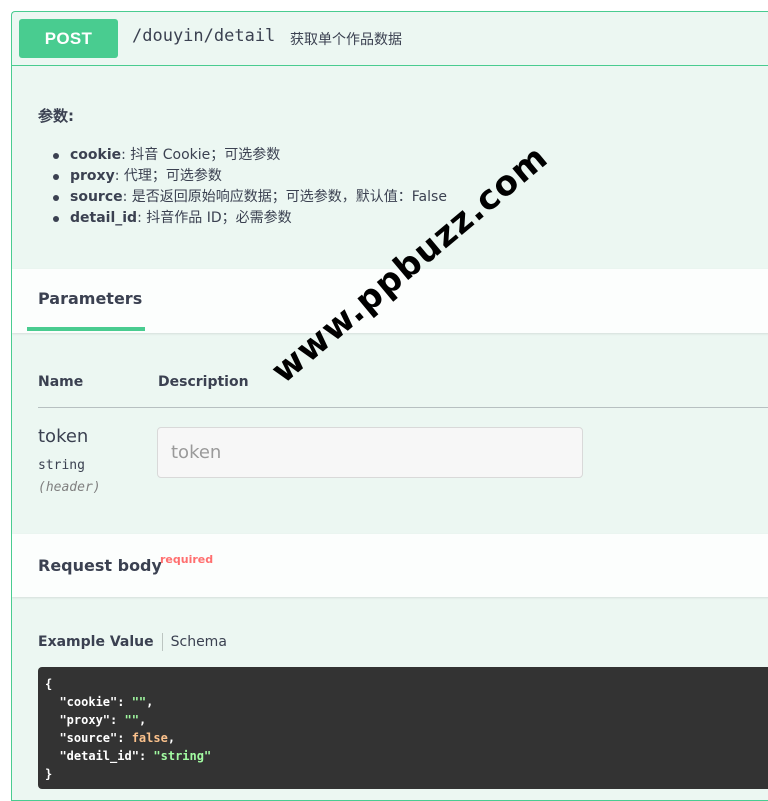 The width and height of the screenshot is (768, 801). What do you see at coordinates (99, 756) in the screenshot?
I see `json-key: "detail_id"` at bounding box center [99, 756].